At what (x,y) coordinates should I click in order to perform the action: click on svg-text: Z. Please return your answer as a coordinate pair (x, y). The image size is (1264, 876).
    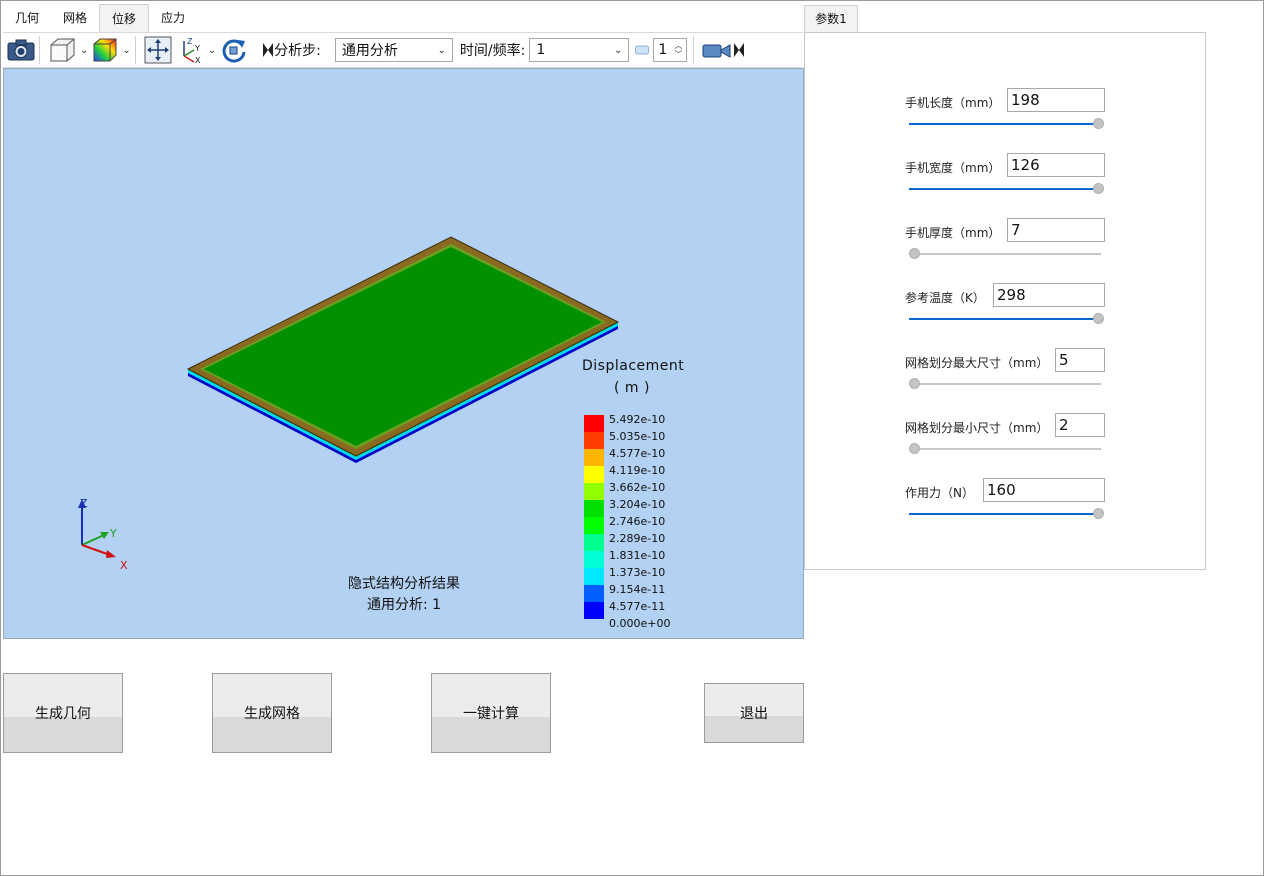
    Looking at the image, I should click on (190, 41).